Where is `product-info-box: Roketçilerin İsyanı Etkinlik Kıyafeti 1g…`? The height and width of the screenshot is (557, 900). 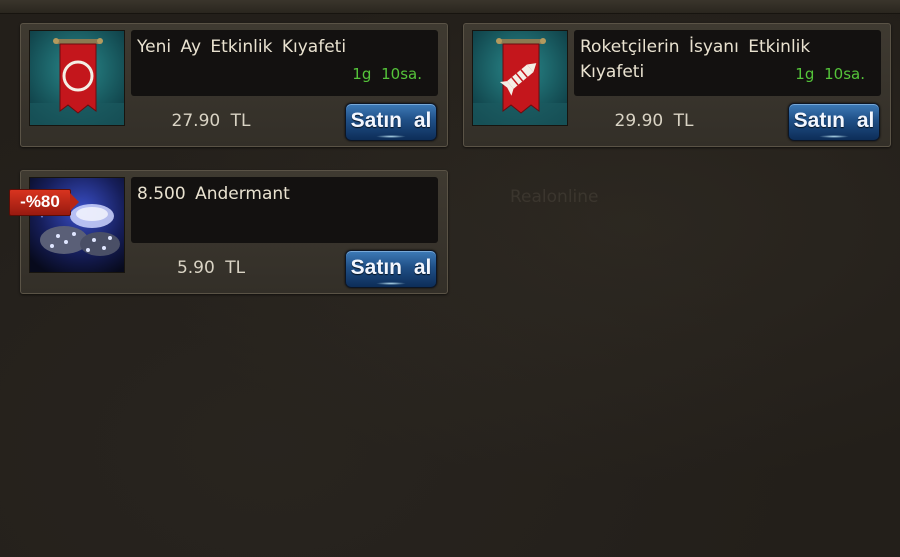
product-info-box: Roketçilerin İsyanı Etkinlik Kıyafeti 1g… is located at coordinates (727, 63).